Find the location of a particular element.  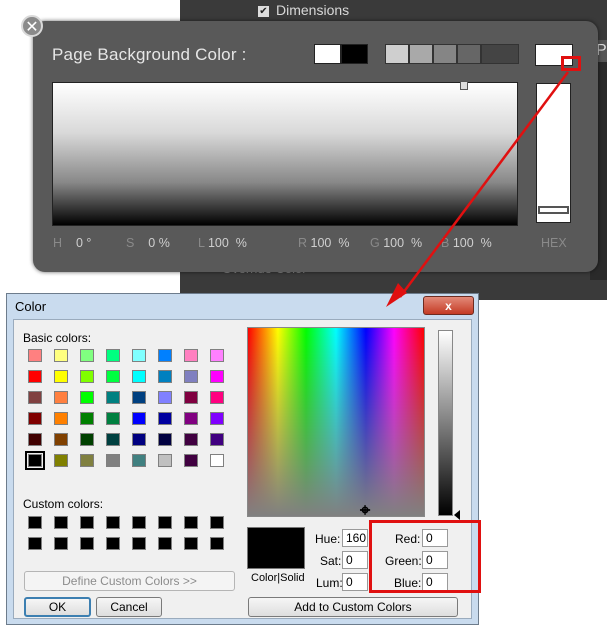

color-spectrum is located at coordinates (336, 422).